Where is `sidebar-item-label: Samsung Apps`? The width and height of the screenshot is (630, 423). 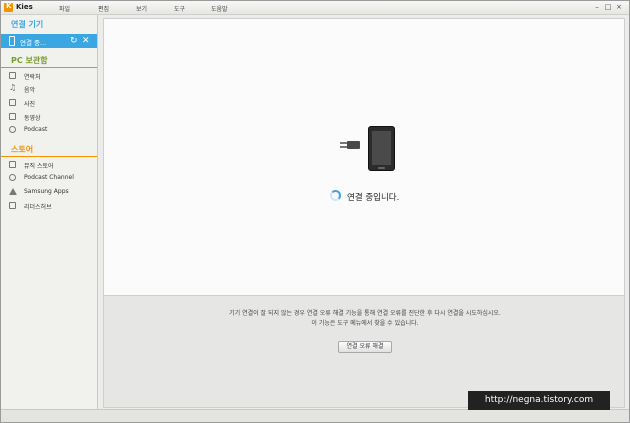 sidebar-item-label: Samsung Apps is located at coordinates (46, 191).